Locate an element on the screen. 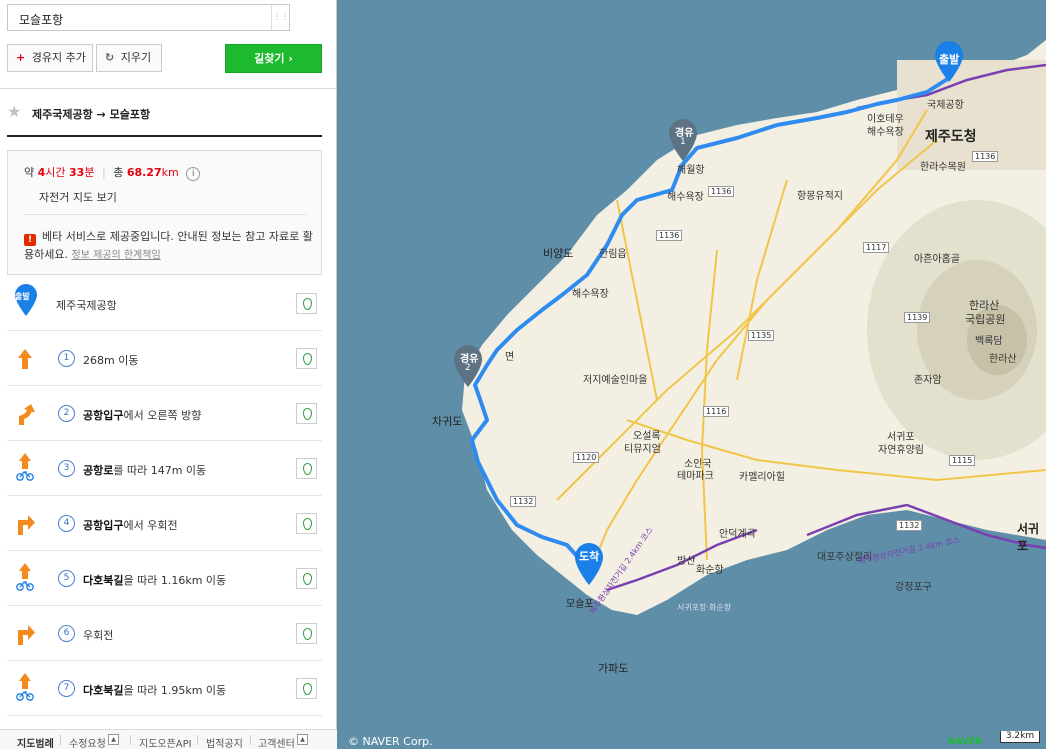 This screenshot has height=750, width=1046. drag-handle-icon: ⋮⋮ is located at coordinates (280, 17).